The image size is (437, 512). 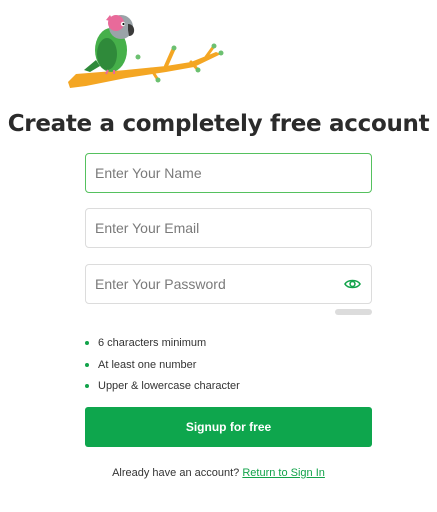 What do you see at coordinates (169, 386) in the screenshot?
I see `requirement-text: Upper & lowercase character` at bounding box center [169, 386].